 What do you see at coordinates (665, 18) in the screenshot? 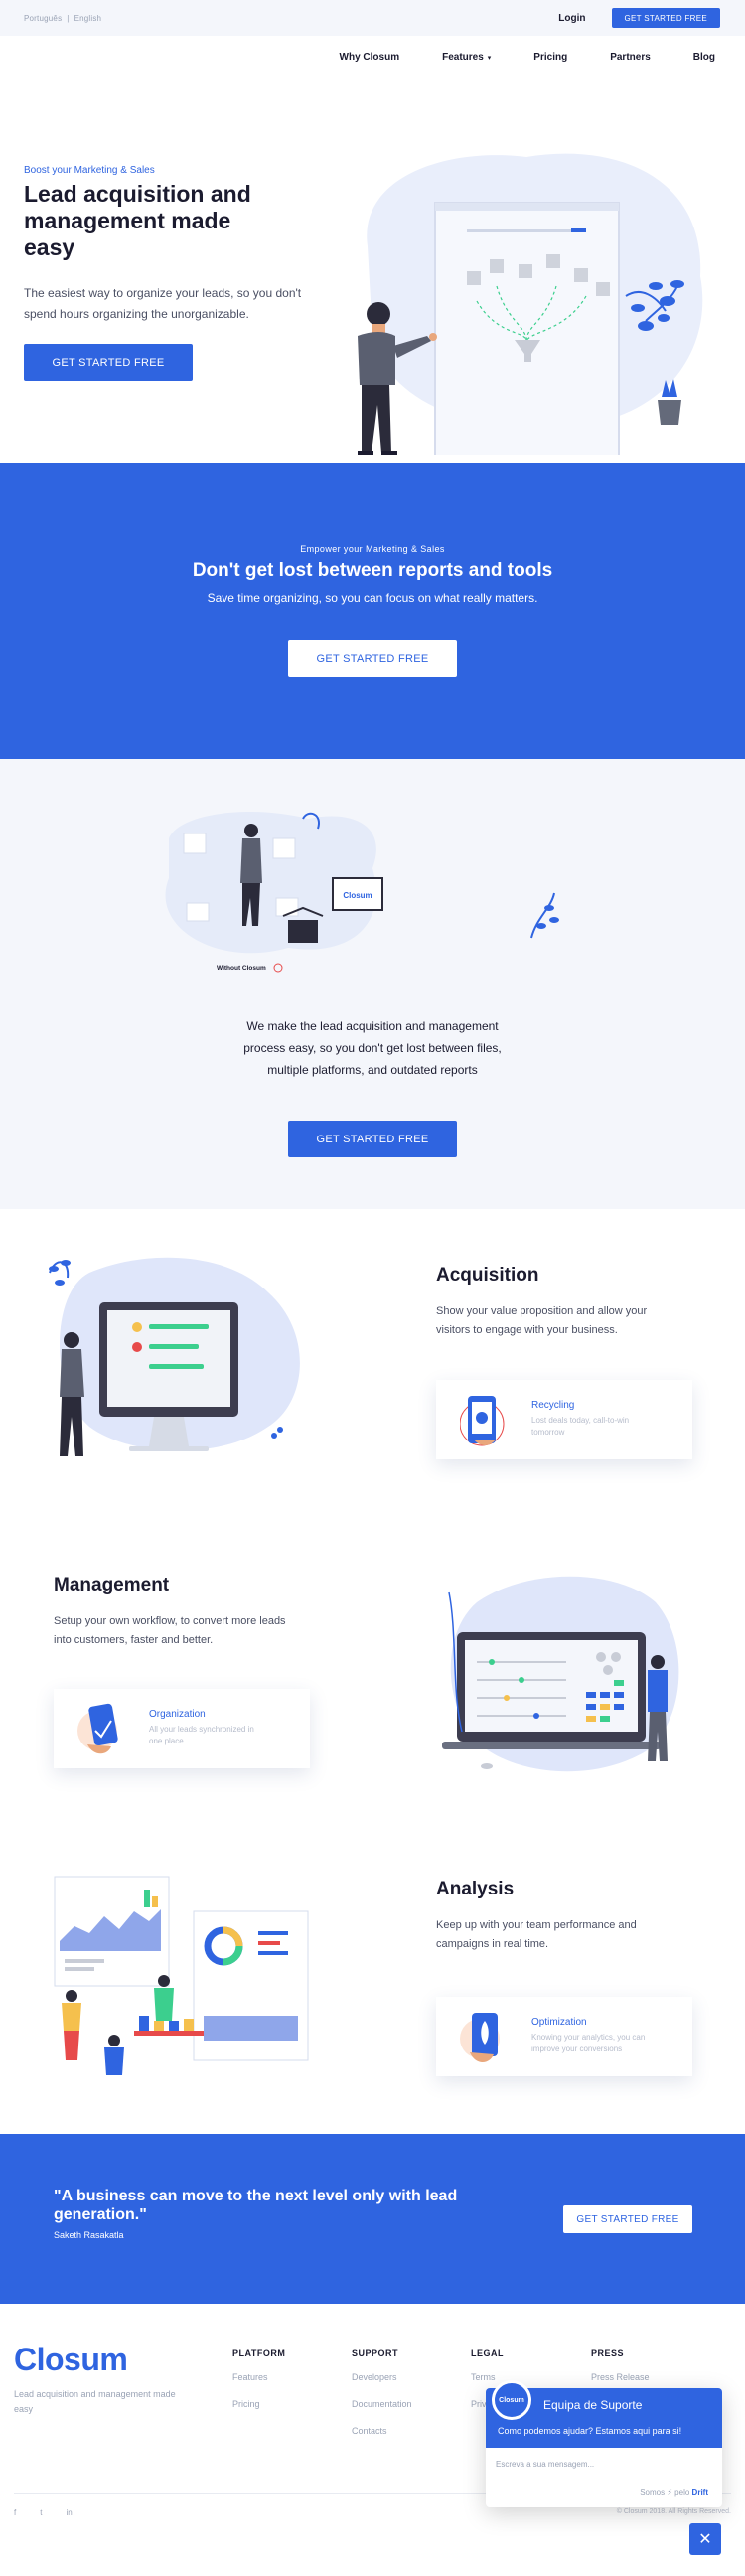
I see `topbar-get-started-button: GET STARTED FREE` at bounding box center [665, 18].